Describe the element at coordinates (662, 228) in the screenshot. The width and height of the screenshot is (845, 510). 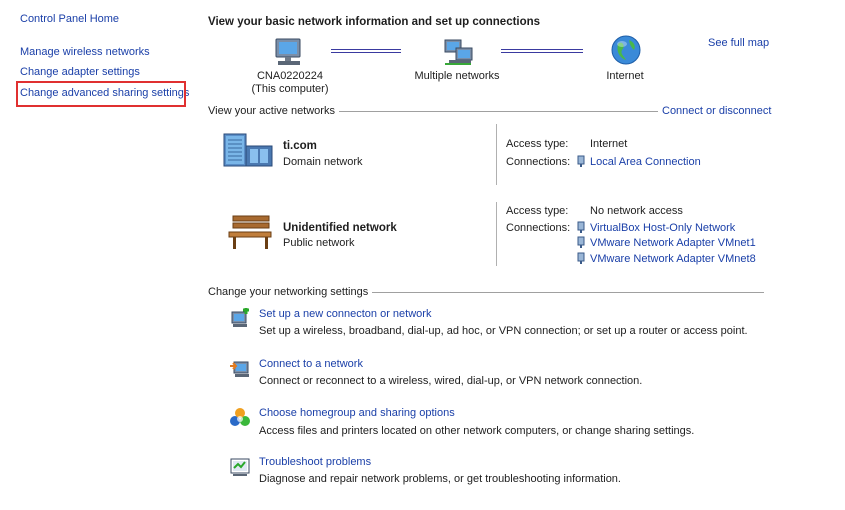
I see `connection-link: VirtualBox Host-Only Network` at that location.